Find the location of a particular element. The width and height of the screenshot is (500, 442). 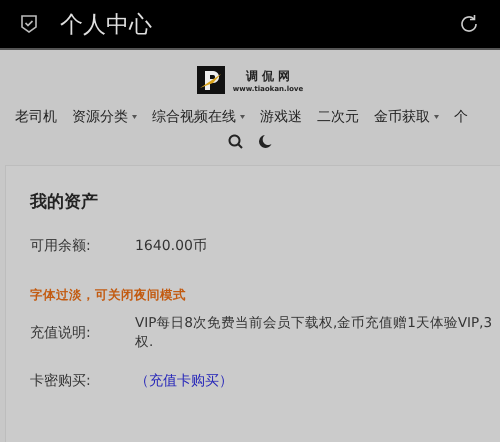

field-label: 卡密购买: is located at coordinates (61, 381).